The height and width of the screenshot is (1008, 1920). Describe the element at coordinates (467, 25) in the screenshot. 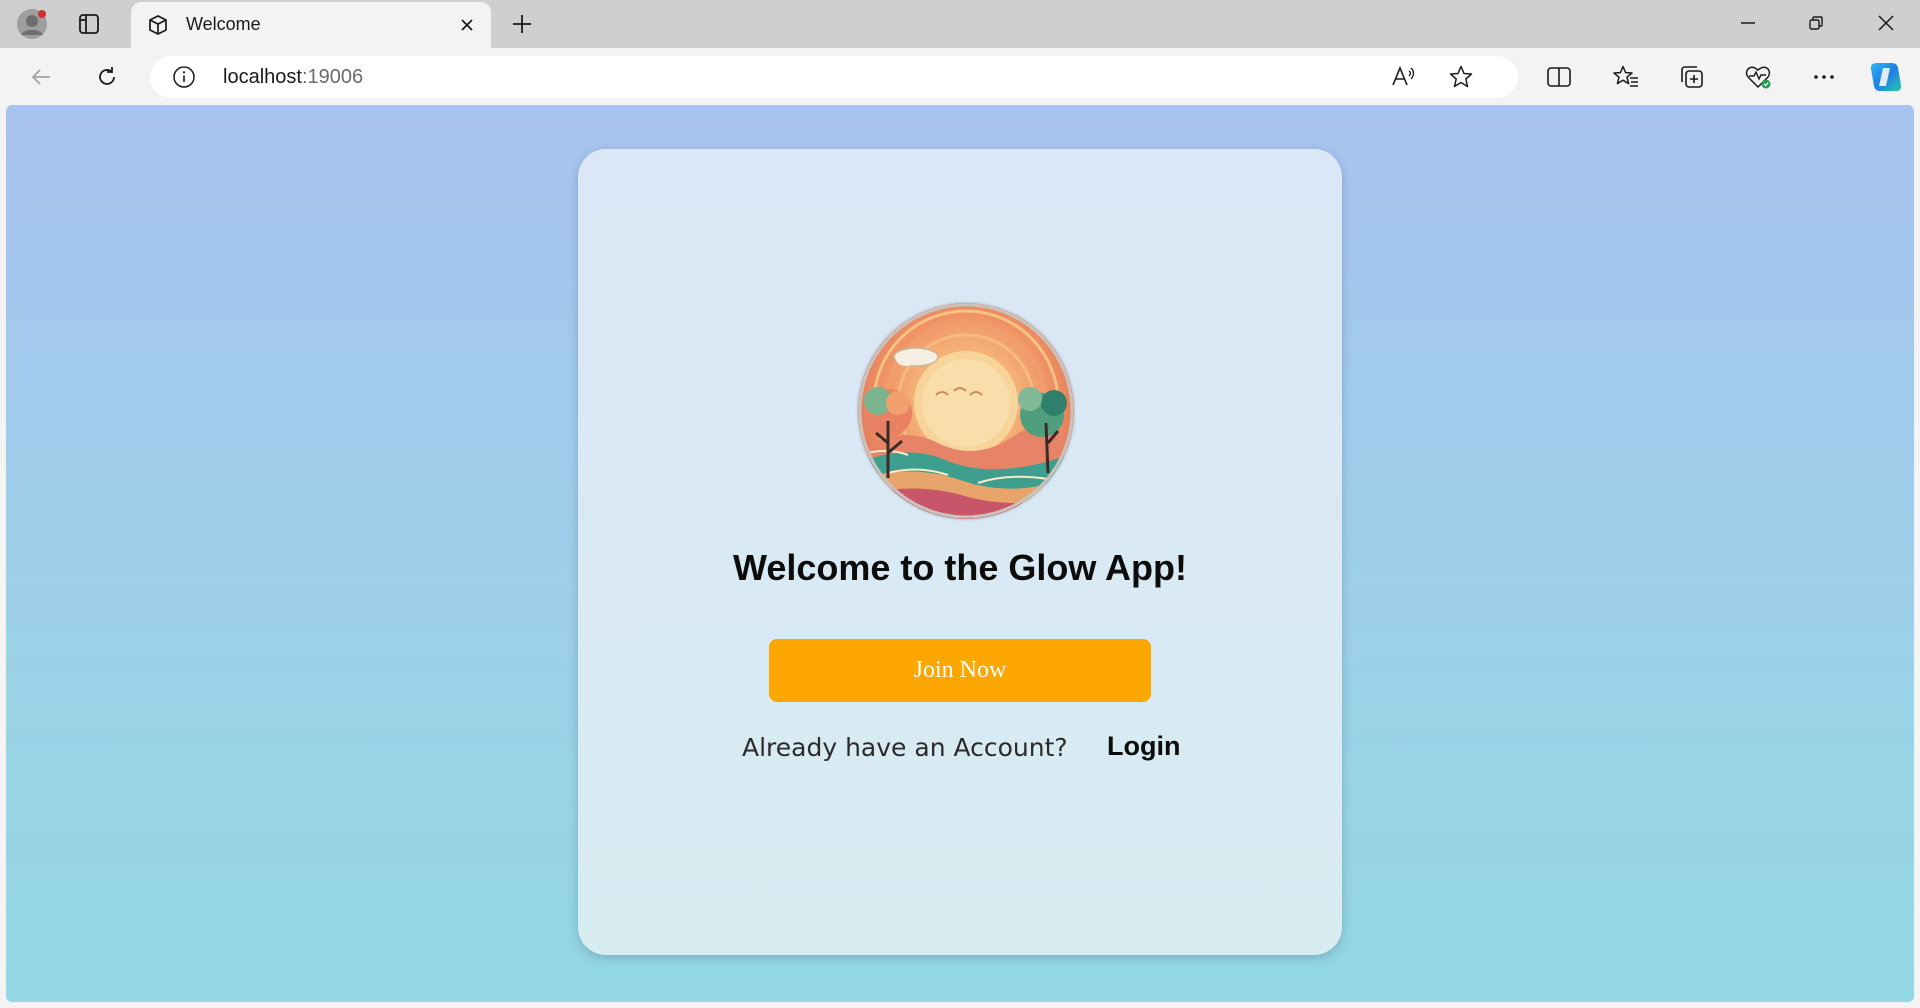

I see `close-tab-icon` at that location.